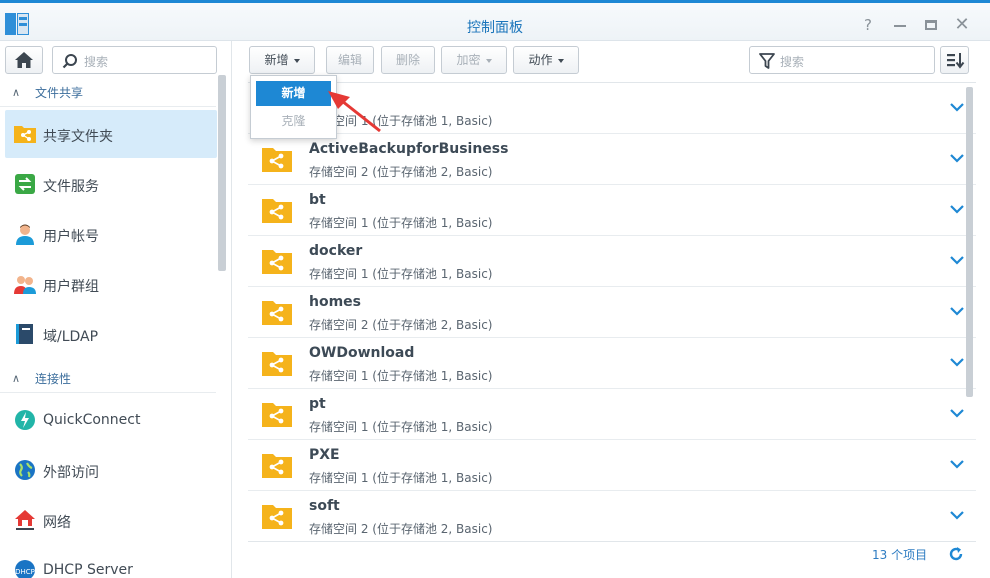 The height and width of the screenshot is (578, 990). I want to click on sidebar-item-external-access: 外部访问, so click(111, 470).